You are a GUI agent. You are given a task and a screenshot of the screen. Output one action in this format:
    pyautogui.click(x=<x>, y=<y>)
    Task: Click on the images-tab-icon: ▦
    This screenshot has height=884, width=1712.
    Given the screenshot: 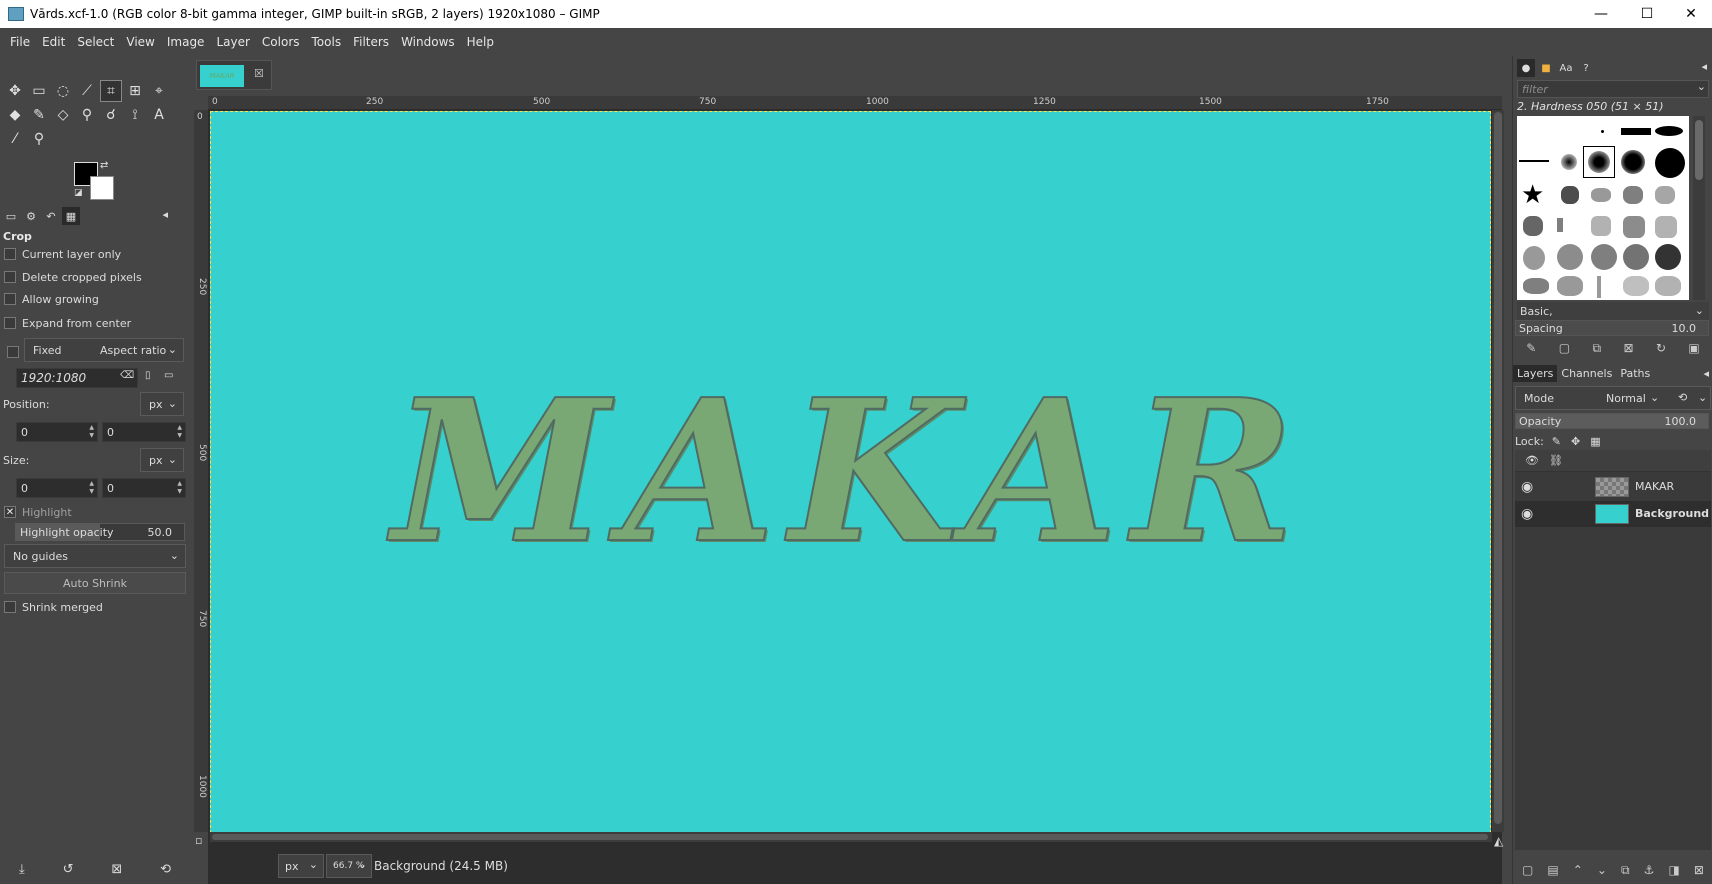 What is the action you would take?
    pyautogui.click(x=71, y=216)
    